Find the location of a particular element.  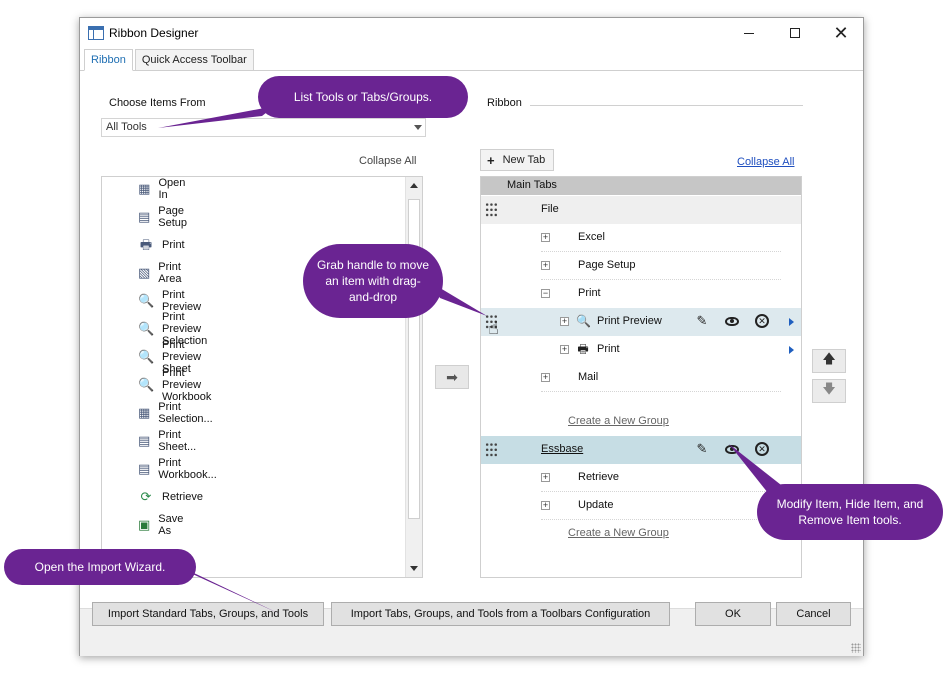

list-item-label: Retrieve is located at coordinates (182, 497).